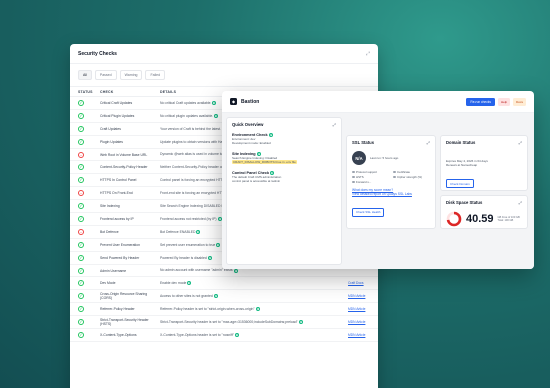  Describe the element at coordinates (248, 124) in the screenshot. I see `quick-overview-title: Quick Overview` at that location.